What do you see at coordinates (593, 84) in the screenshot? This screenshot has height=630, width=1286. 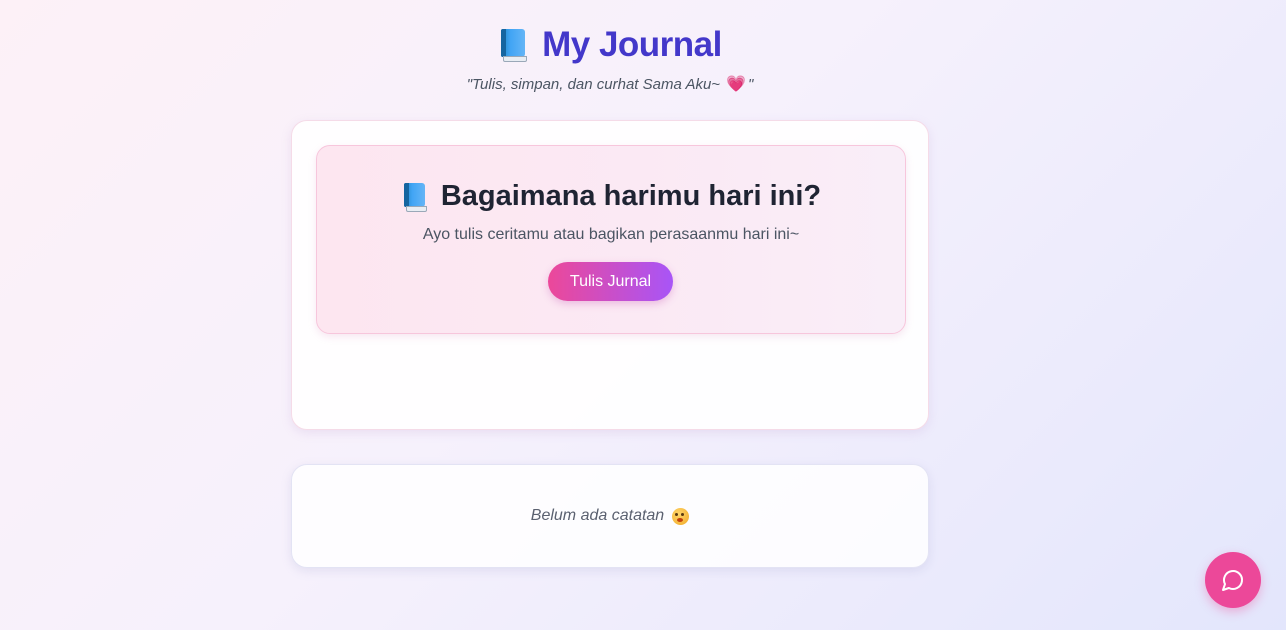 I see `subtitle-text: "Tulis, simpan, dan curhat Sama Aku~` at bounding box center [593, 84].